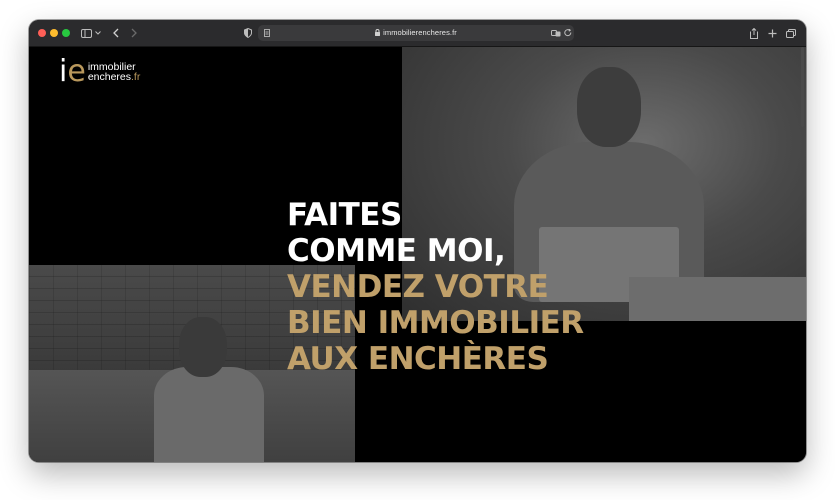 The image size is (835, 500). Describe the element at coordinates (98, 33) in the screenshot. I see `chevron-down-icon` at that location.